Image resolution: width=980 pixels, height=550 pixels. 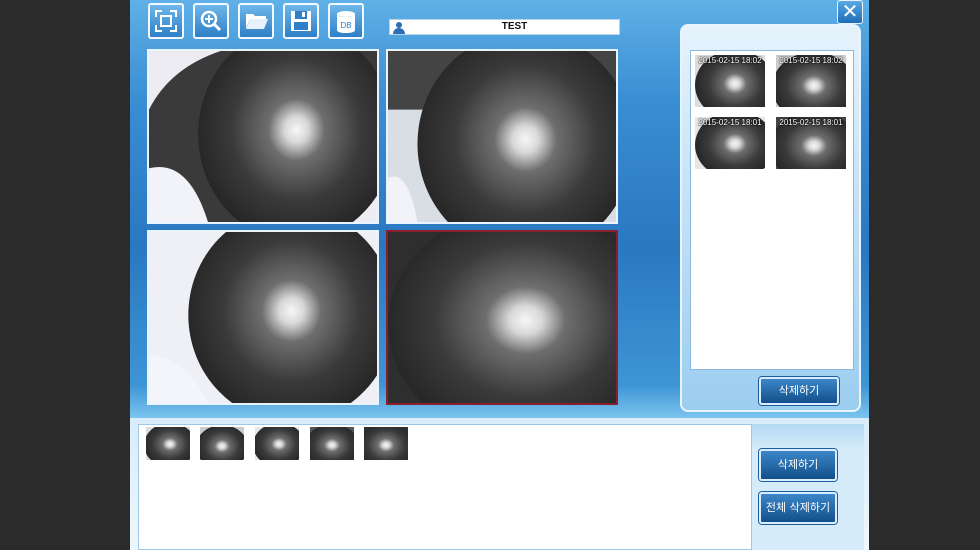 I want to click on patient-name-field: TEST, so click(x=504, y=27).